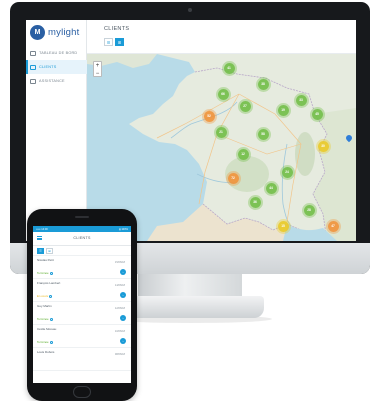 The image size is (379, 401). I want to click on client-date: 08/06/18, so click(119, 354).